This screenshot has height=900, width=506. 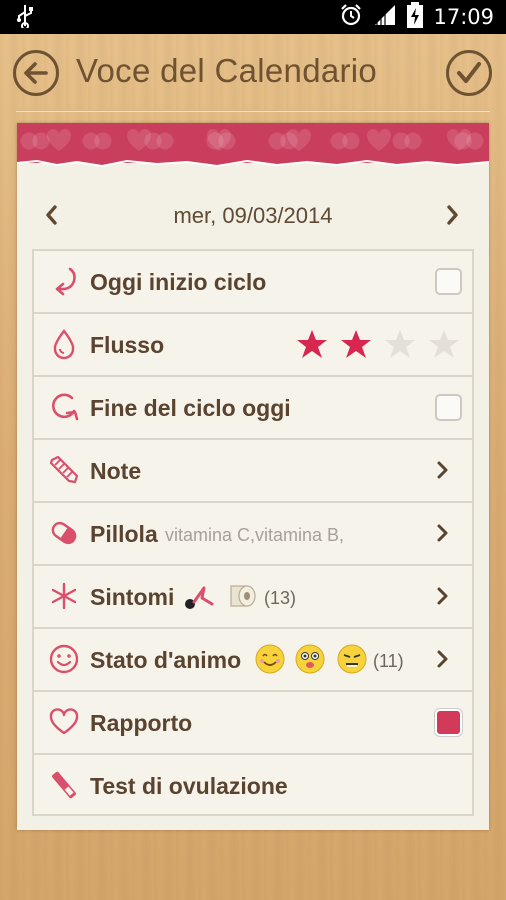 What do you see at coordinates (463, 17) in the screenshot?
I see `clock: 17:09` at bounding box center [463, 17].